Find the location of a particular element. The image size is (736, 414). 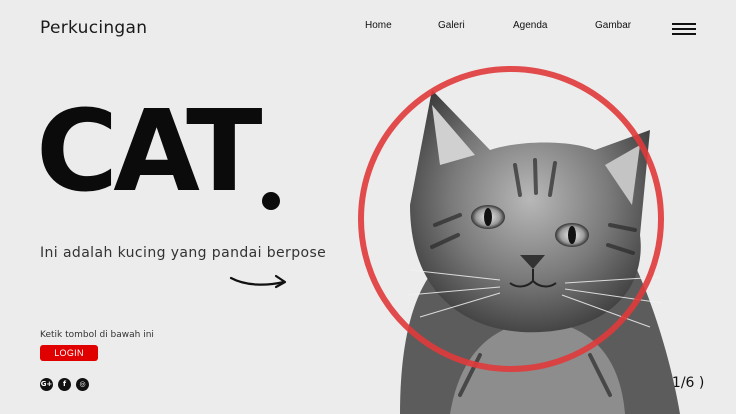

arrow-right-icon is located at coordinates (258, 281).